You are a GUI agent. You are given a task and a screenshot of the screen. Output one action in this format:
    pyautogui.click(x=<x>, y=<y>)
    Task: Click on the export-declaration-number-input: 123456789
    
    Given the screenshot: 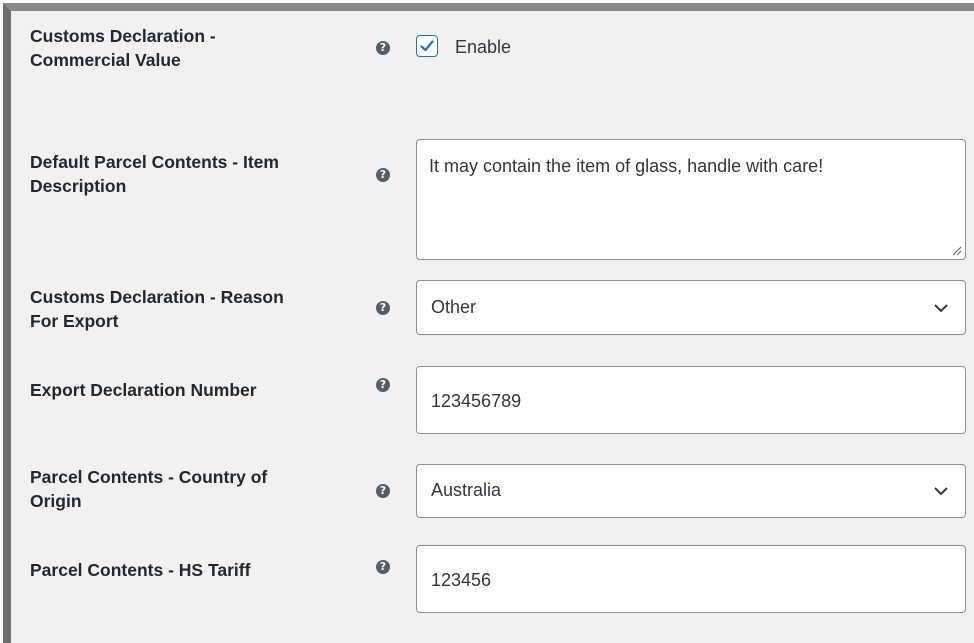 What is the action you would take?
    pyautogui.click(x=691, y=400)
    